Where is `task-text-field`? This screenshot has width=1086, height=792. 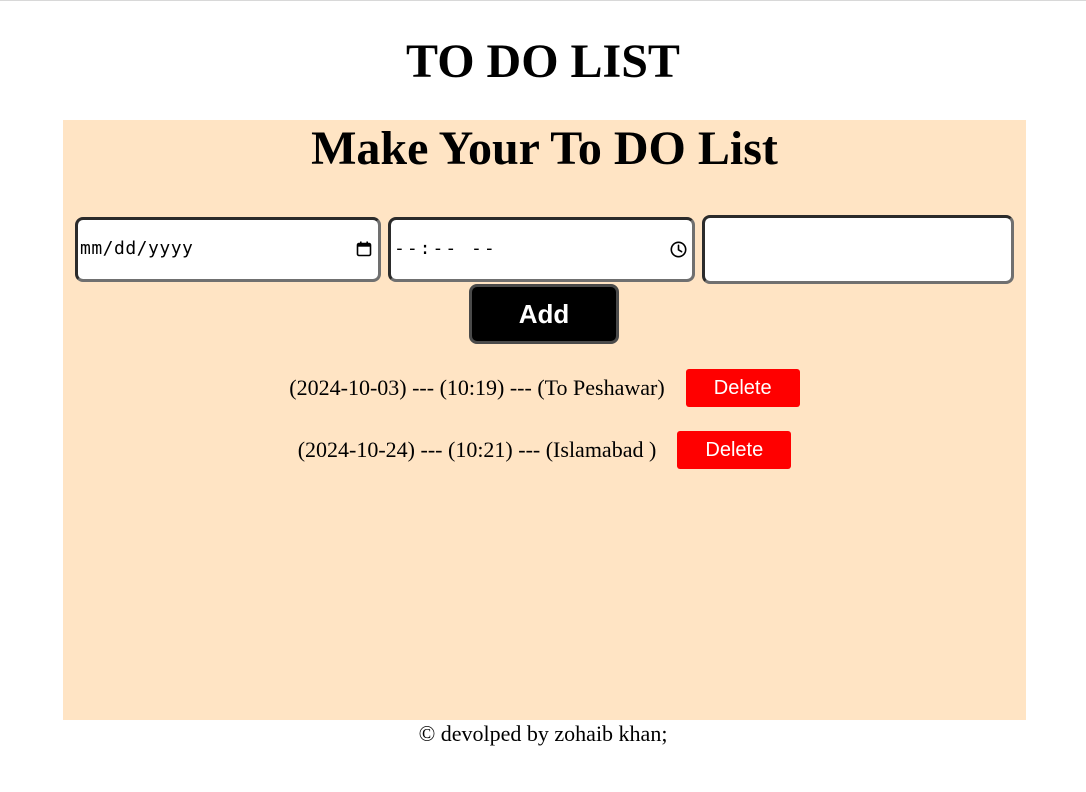
task-text-field is located at coordinates (858, 249).